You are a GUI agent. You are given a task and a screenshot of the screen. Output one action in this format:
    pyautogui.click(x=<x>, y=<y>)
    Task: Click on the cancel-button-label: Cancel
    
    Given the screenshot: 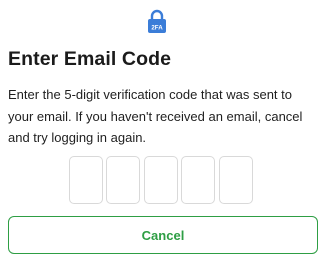 What is the action you would take?
    pyautogui.click(x=163, y=235)
    